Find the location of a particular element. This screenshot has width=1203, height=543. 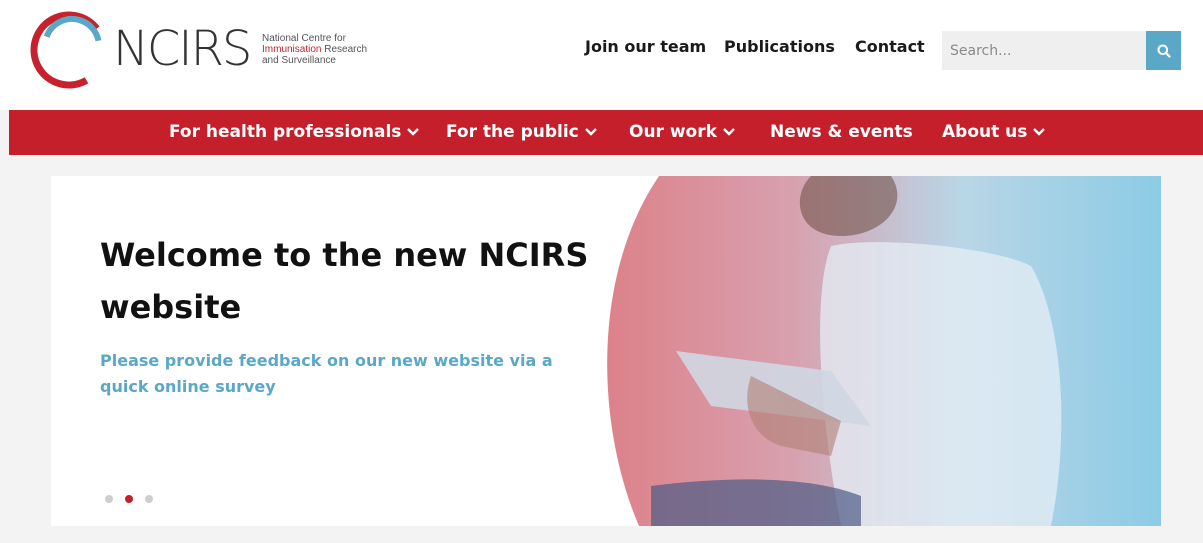

tagline-line-1: National Centre for is located at coordinates (304, 38).